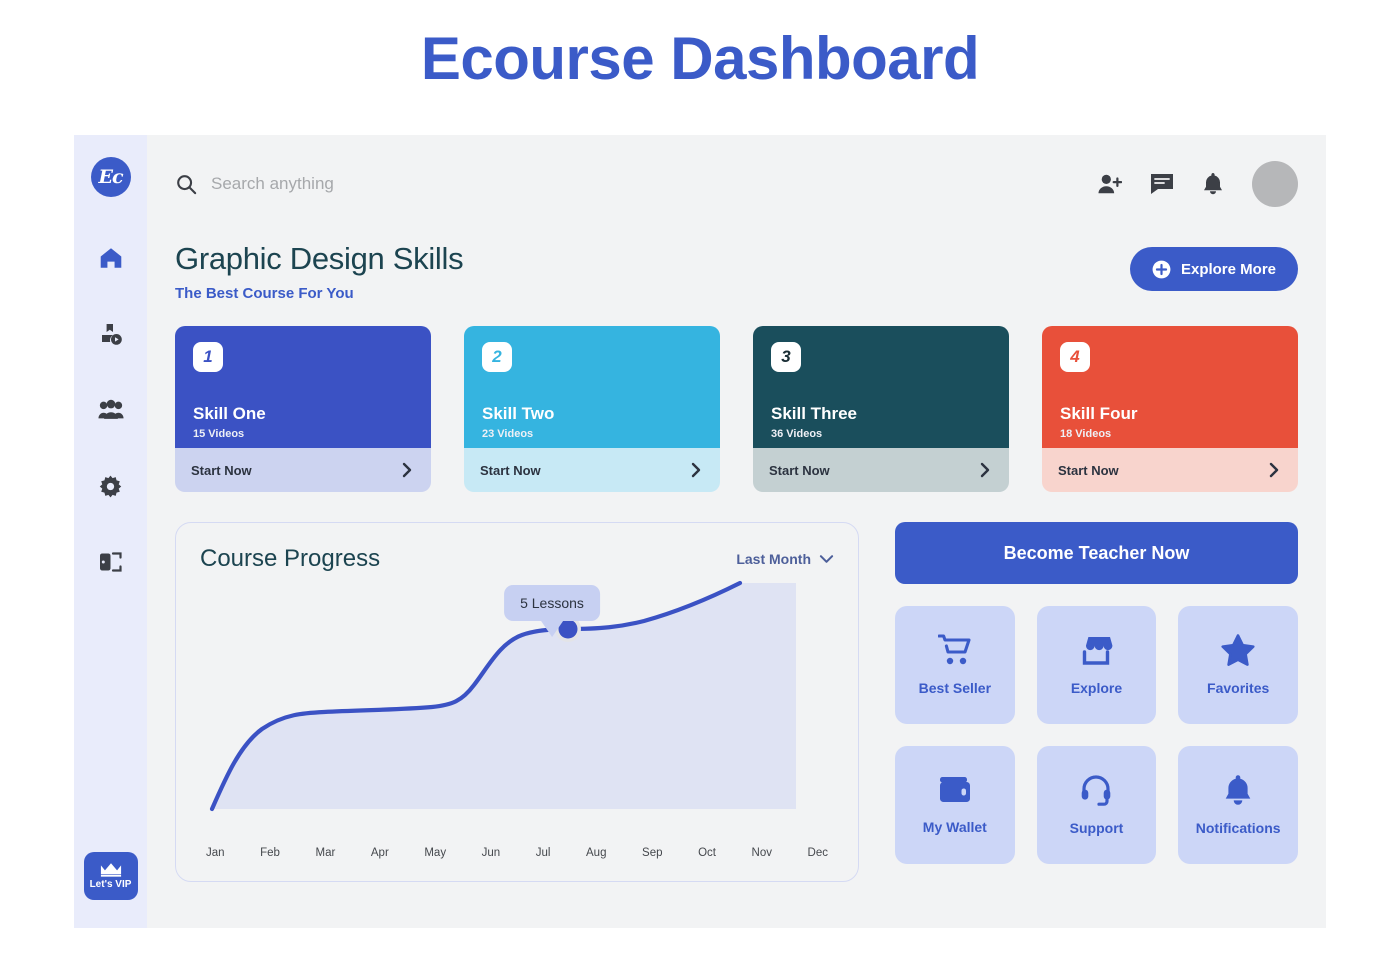 The image size is (1400, 980). What do you see at coordinates (435, 853) in the screenshot?
I see `x-tick: May` at bounding box center [435, 853].